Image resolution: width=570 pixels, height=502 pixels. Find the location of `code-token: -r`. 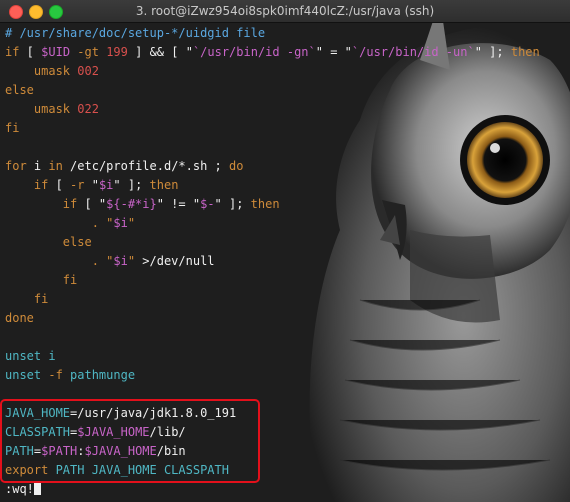

code-token: -r is located at coordinates (77, 185).